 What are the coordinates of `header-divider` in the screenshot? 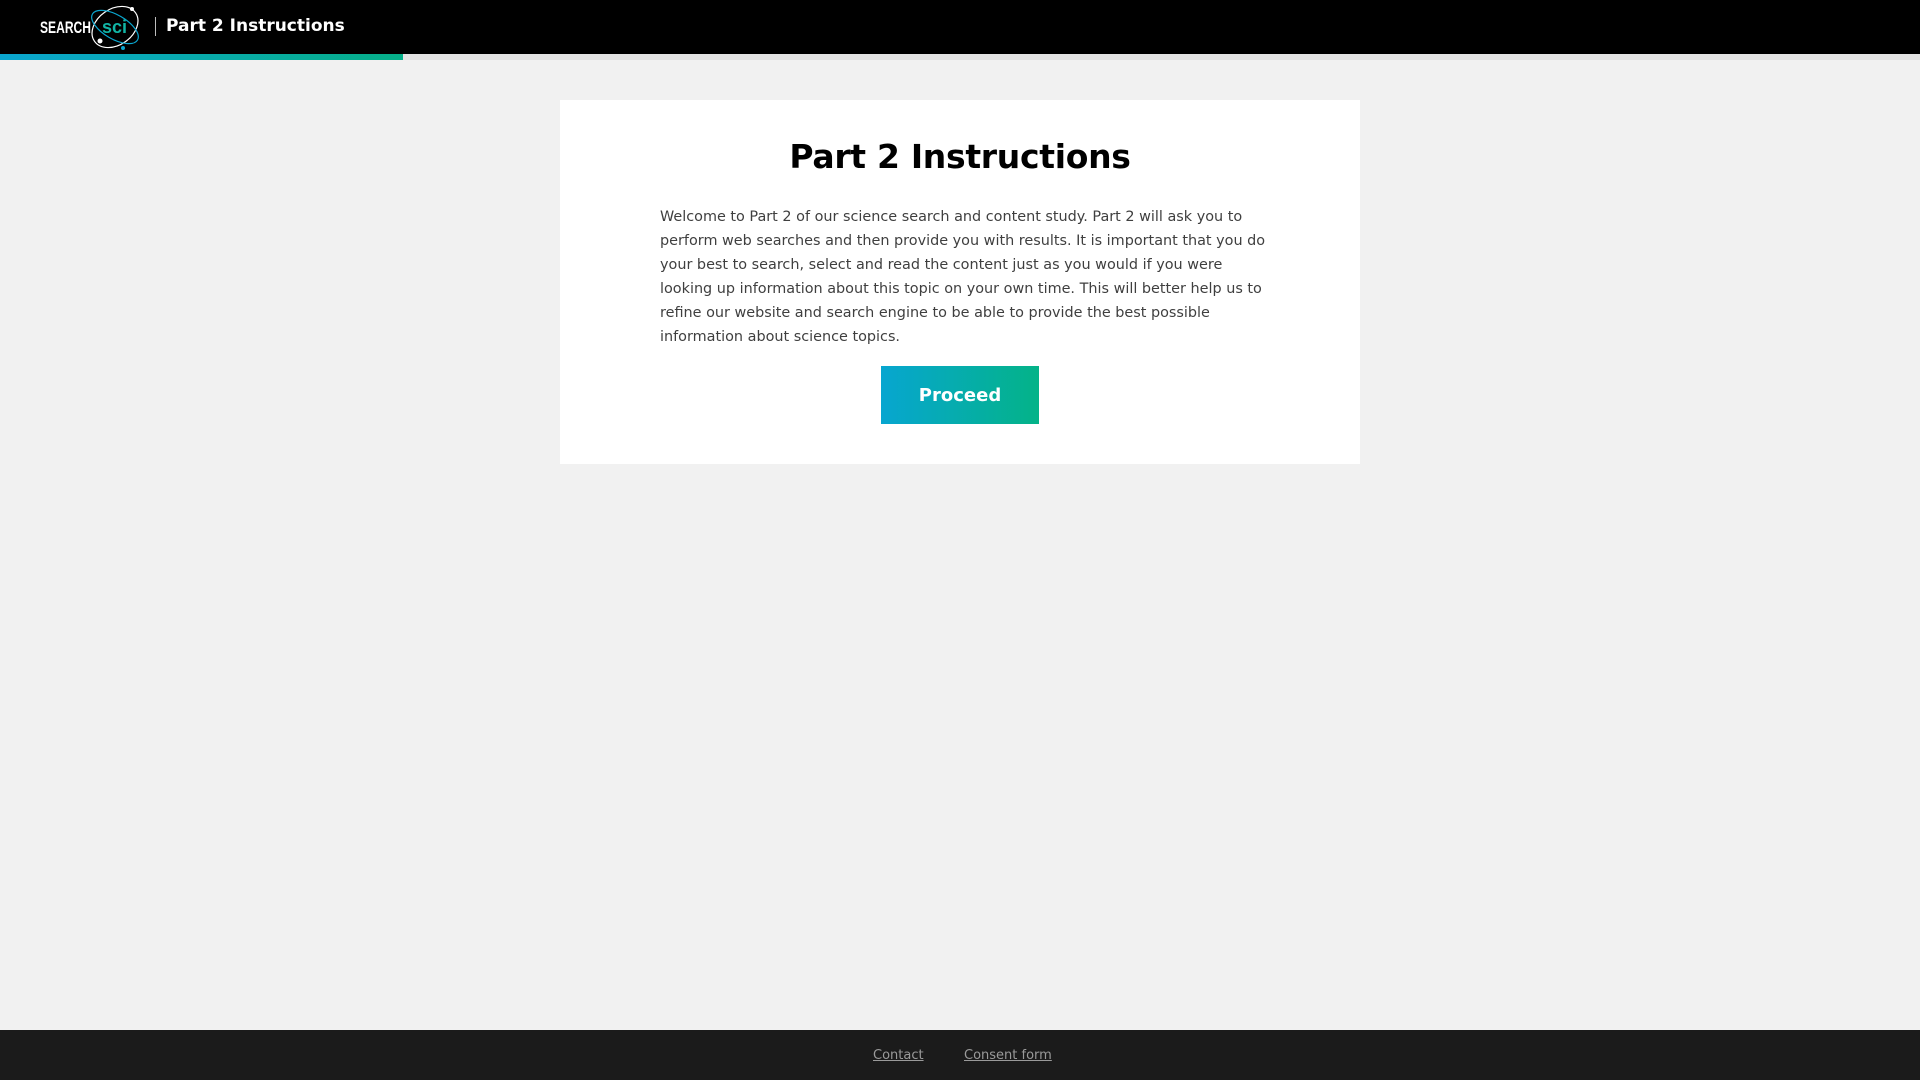 It's located at (155, 26).